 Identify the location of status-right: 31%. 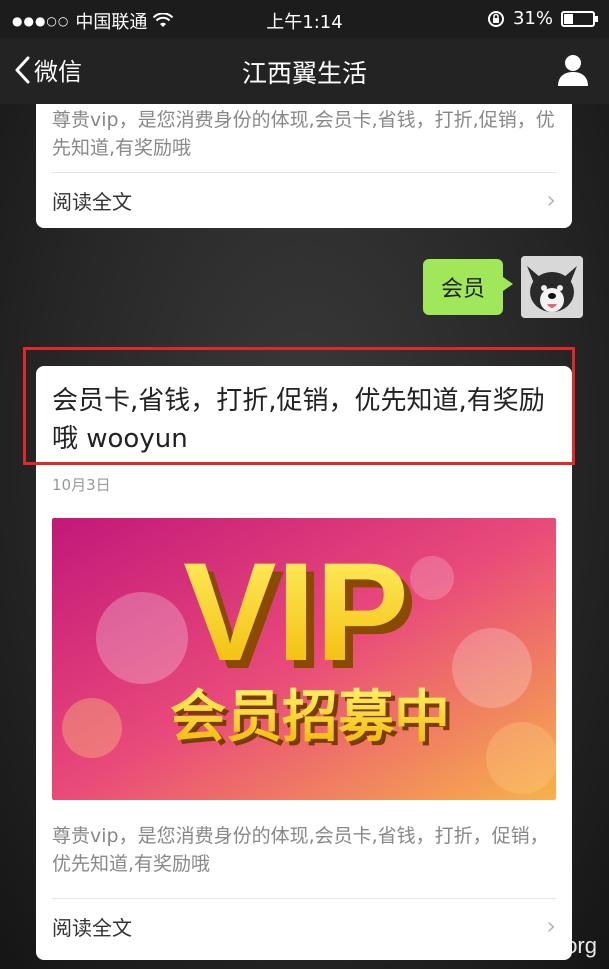
(542, 18).